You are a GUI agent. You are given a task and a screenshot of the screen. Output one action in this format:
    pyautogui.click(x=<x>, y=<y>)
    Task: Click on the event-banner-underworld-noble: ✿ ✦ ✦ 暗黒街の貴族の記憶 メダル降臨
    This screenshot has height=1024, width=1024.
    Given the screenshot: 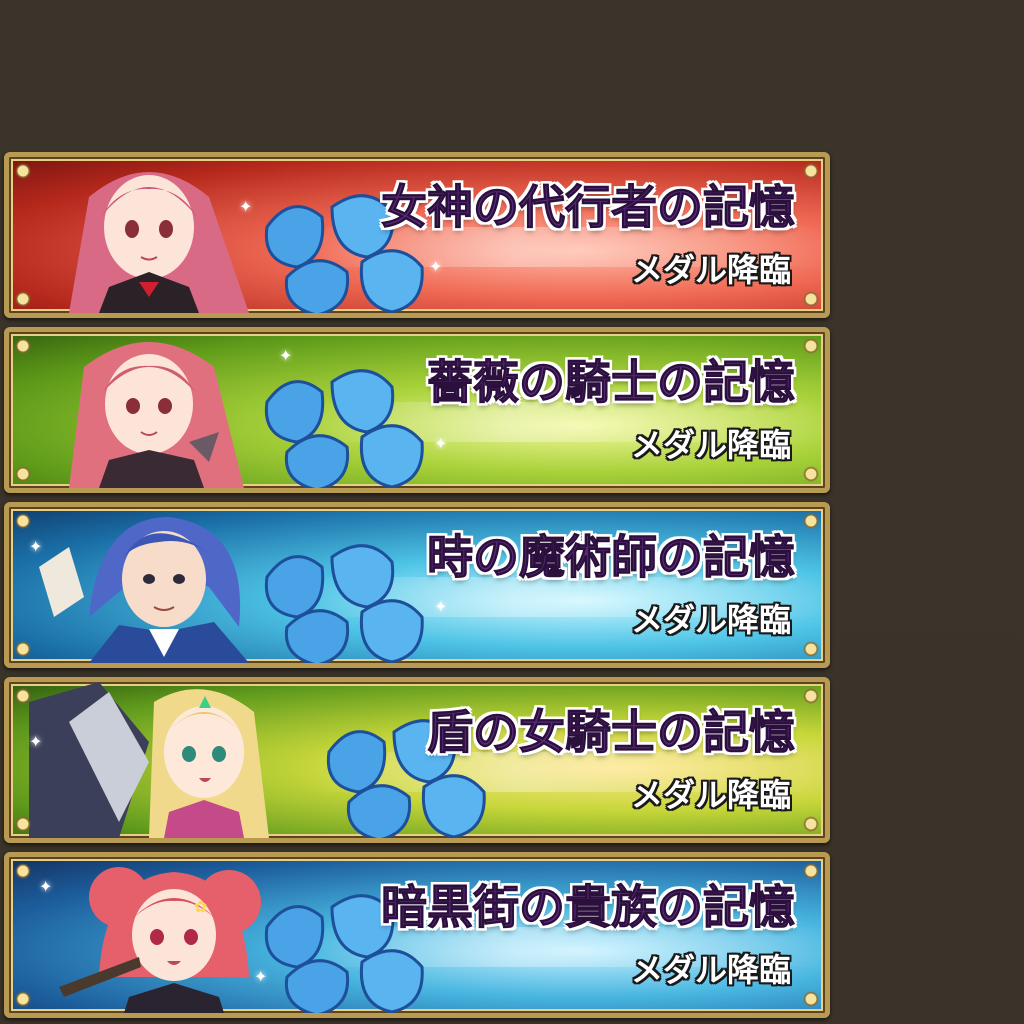 What is the action you would take?
    pyautogui.click(x=417, y=935)
    